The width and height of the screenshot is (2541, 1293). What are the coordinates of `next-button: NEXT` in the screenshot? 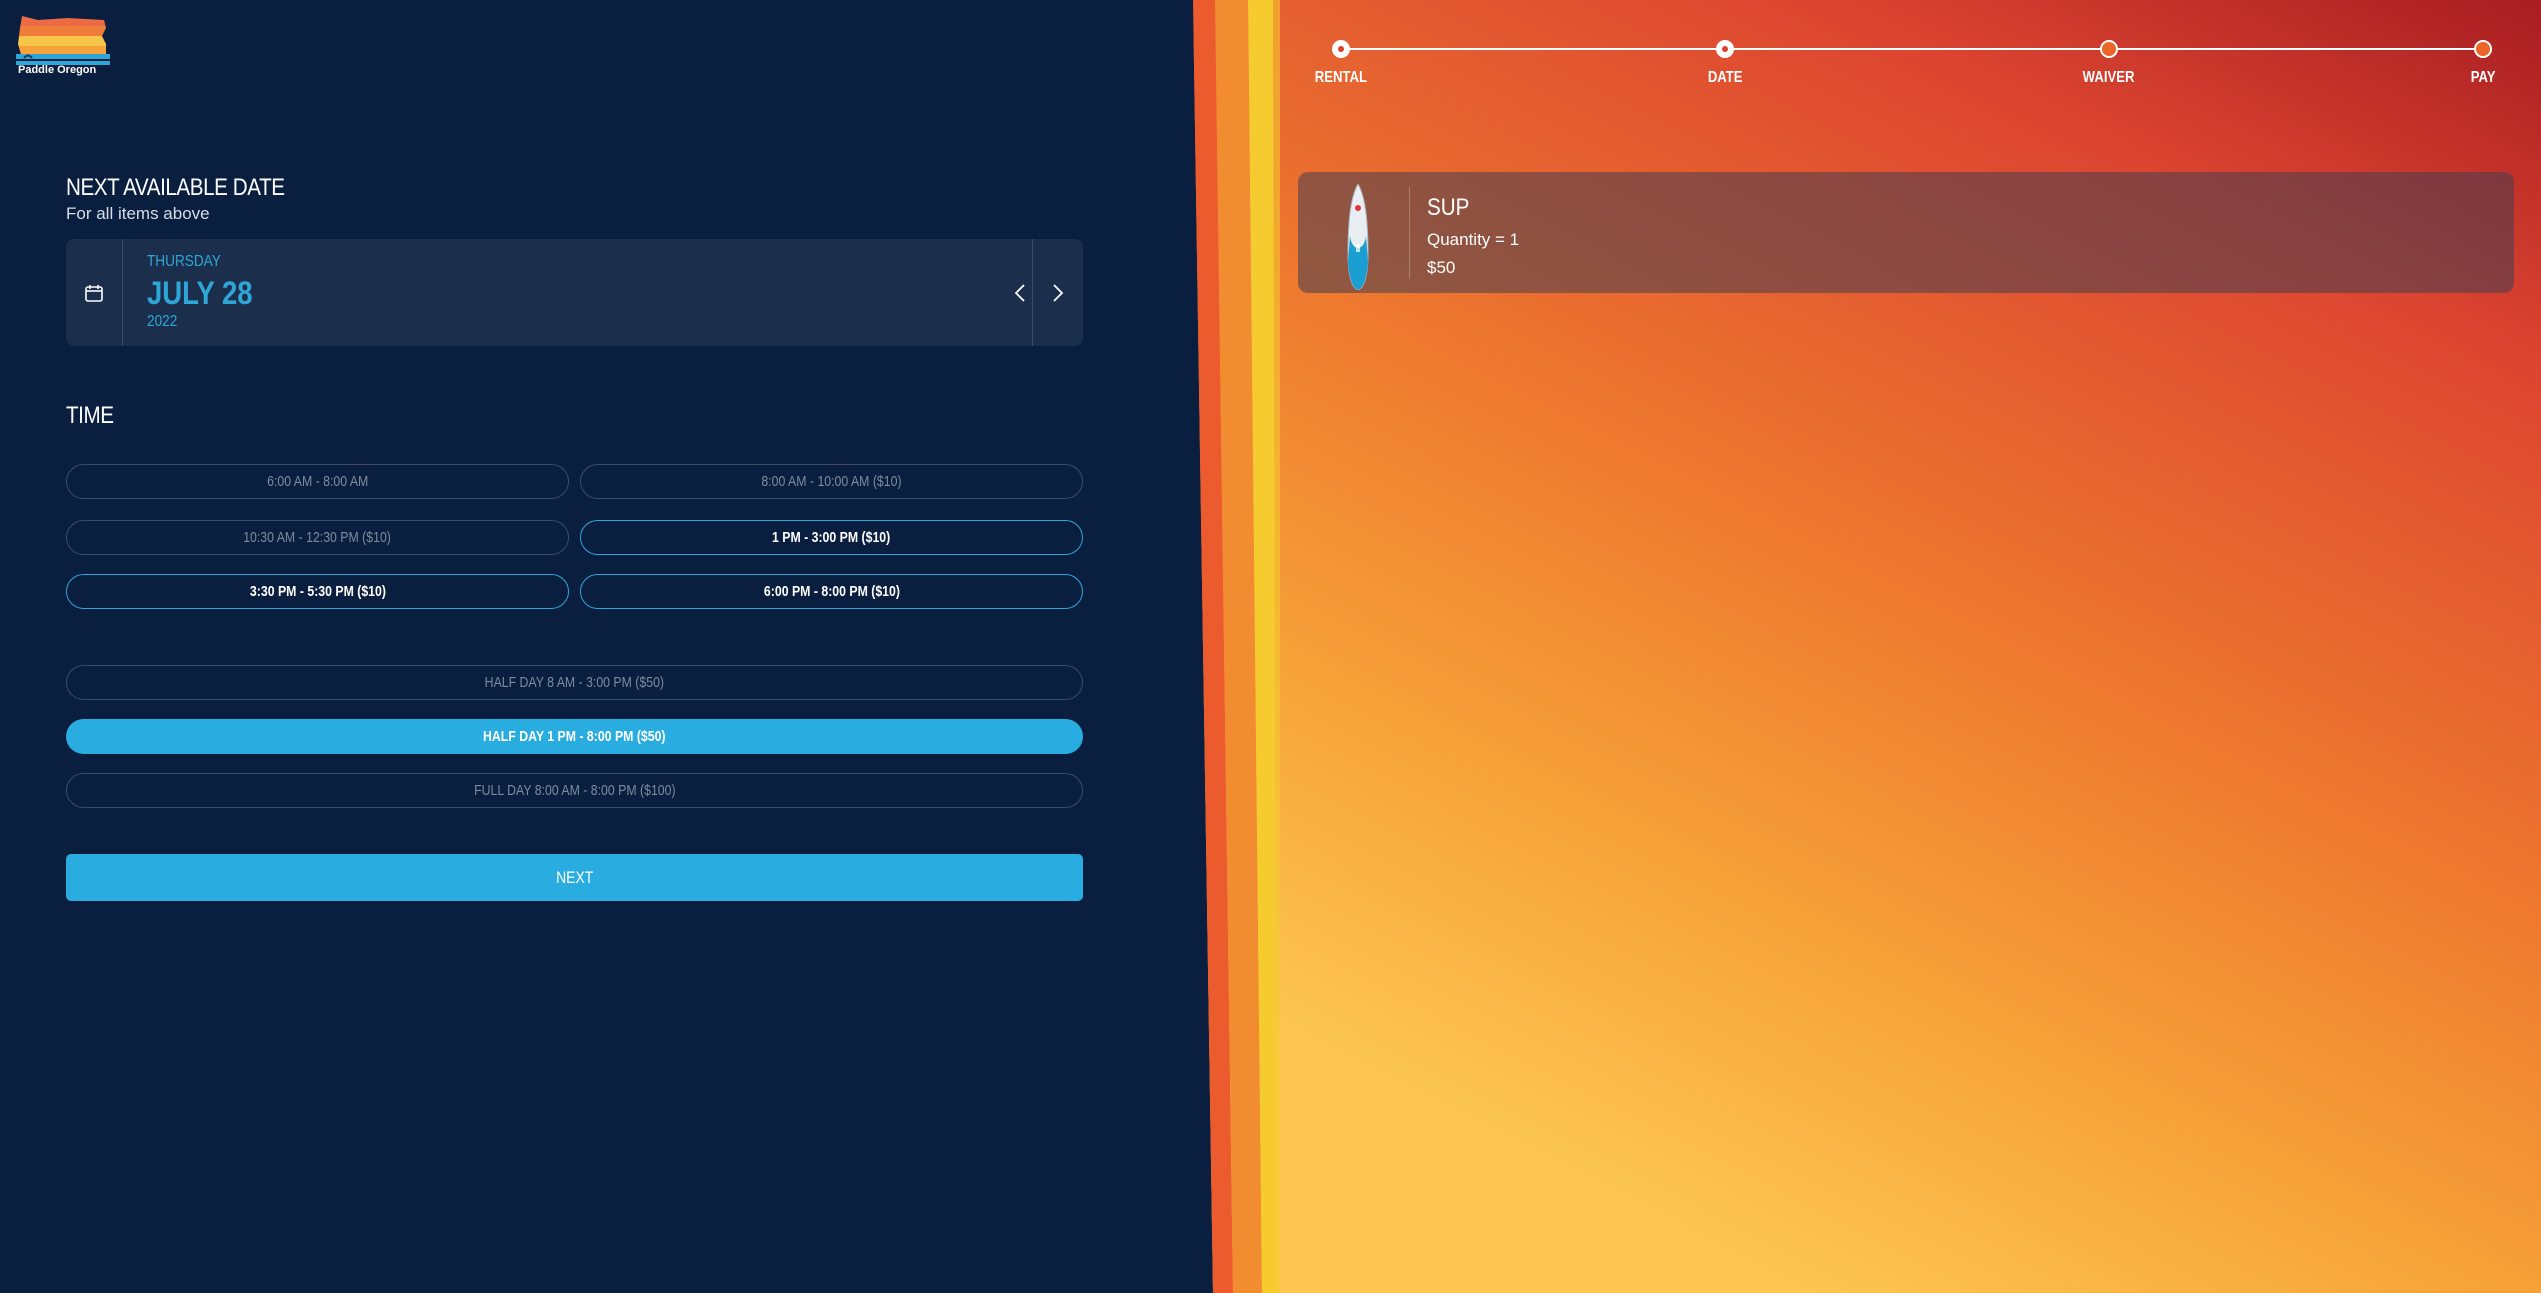 It's located at (574, 877).